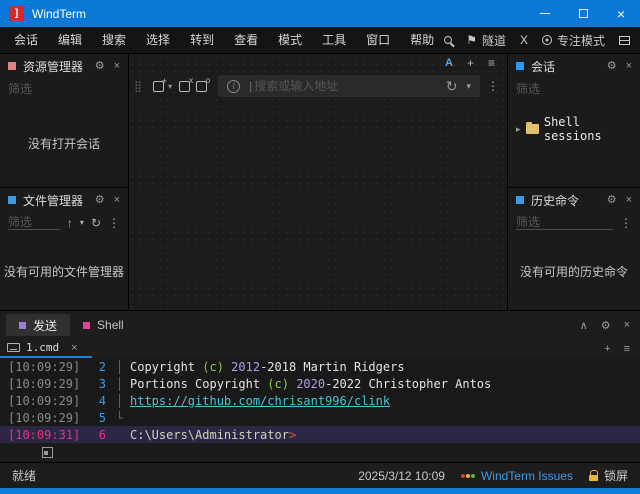 This screenshot has width=640, height=494. What do you see at coordinates (102, 400) in the screenshot?
I see `terminal-line-number: 4` at bounding box center [102, 400].